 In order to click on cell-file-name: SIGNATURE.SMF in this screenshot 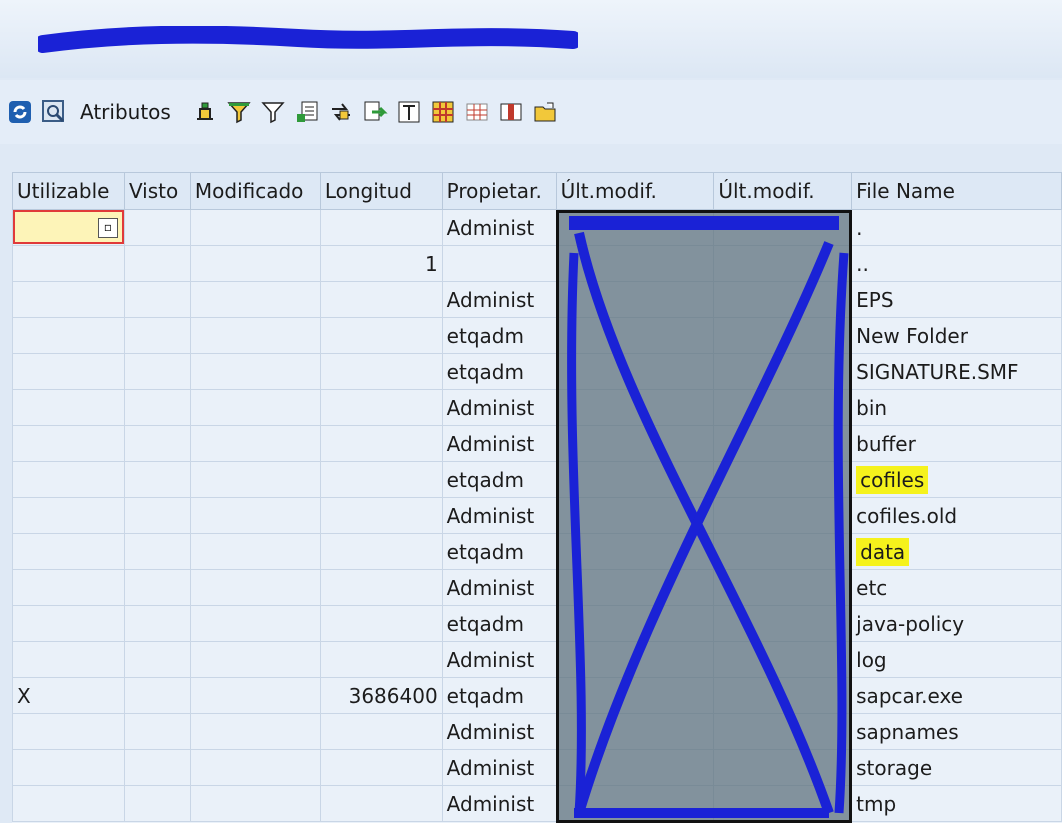, I will do `click(956, 371)`.